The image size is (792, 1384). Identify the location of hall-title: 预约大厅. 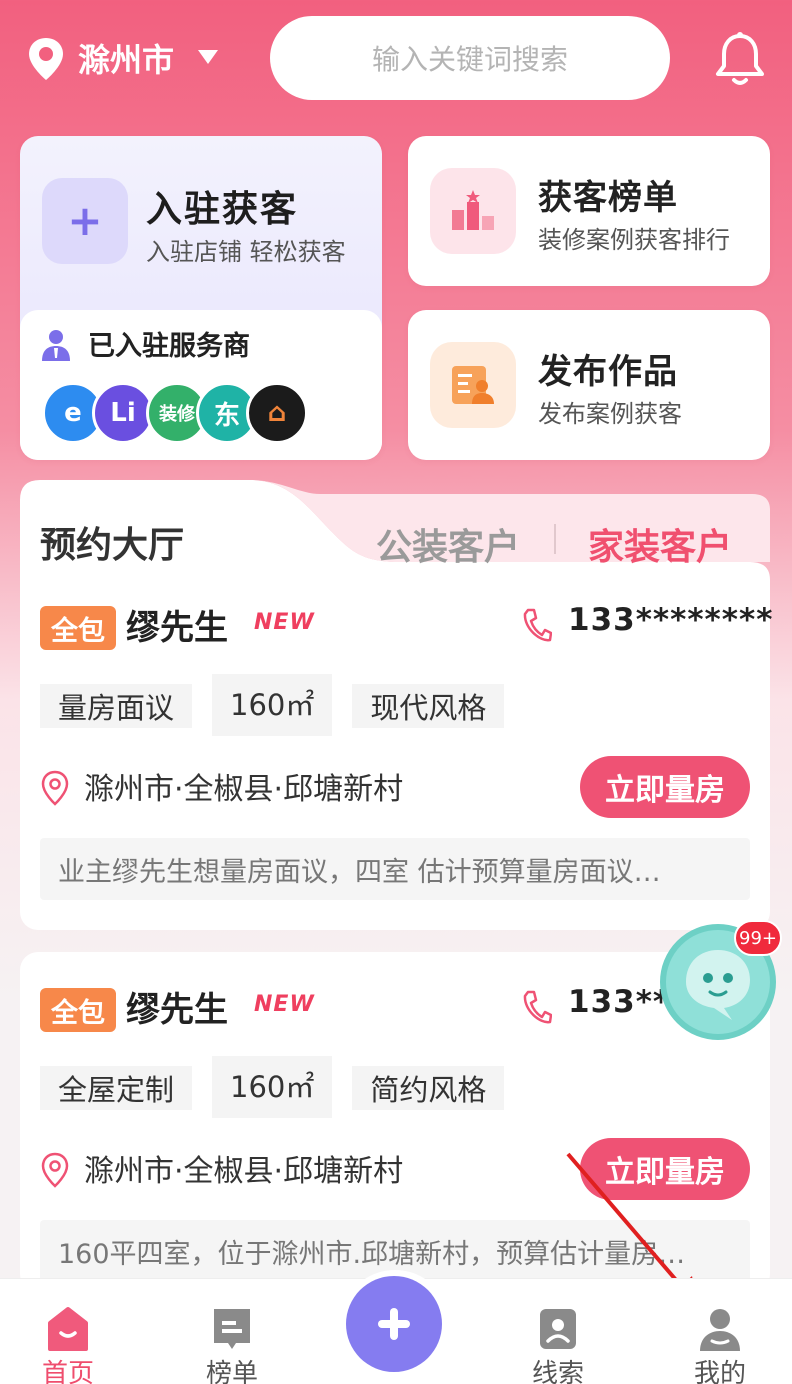
(112, 545).